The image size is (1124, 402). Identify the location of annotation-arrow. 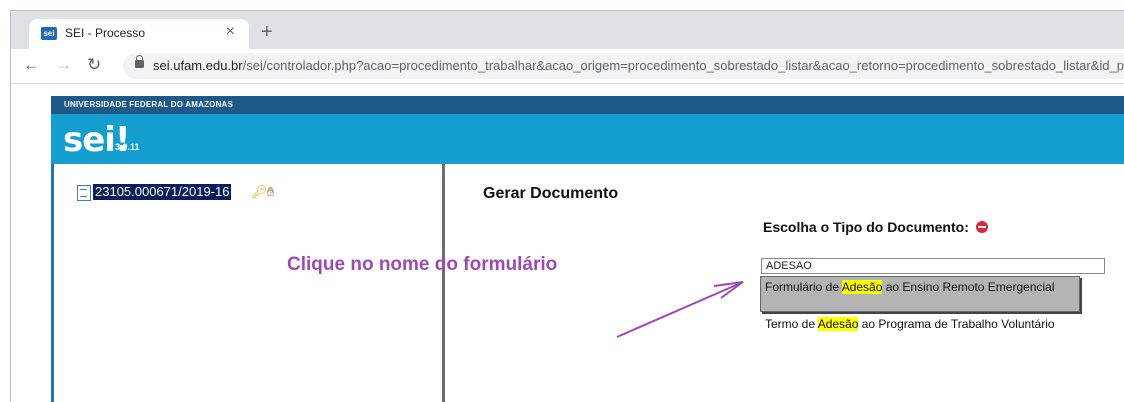
(680, 309).